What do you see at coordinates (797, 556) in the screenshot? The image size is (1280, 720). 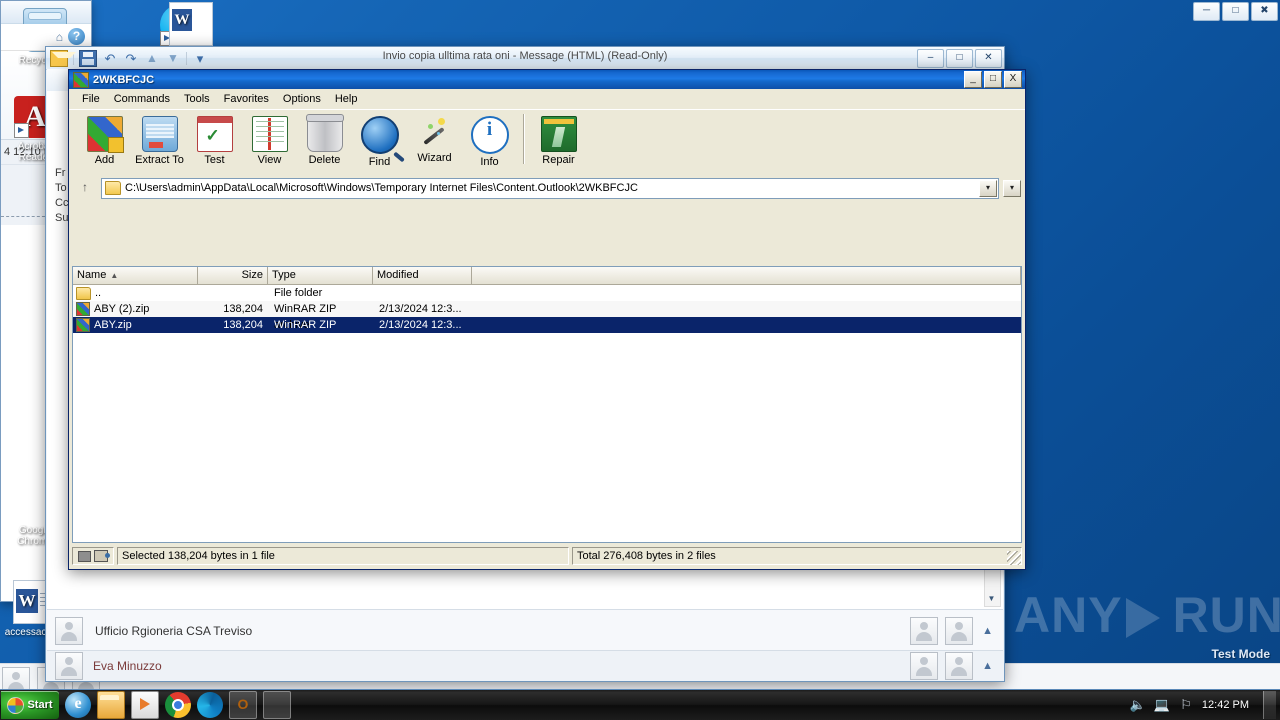 I see `status-total-text: Total 276,408 bytes in 2 files` at bounding box center [797, 556].